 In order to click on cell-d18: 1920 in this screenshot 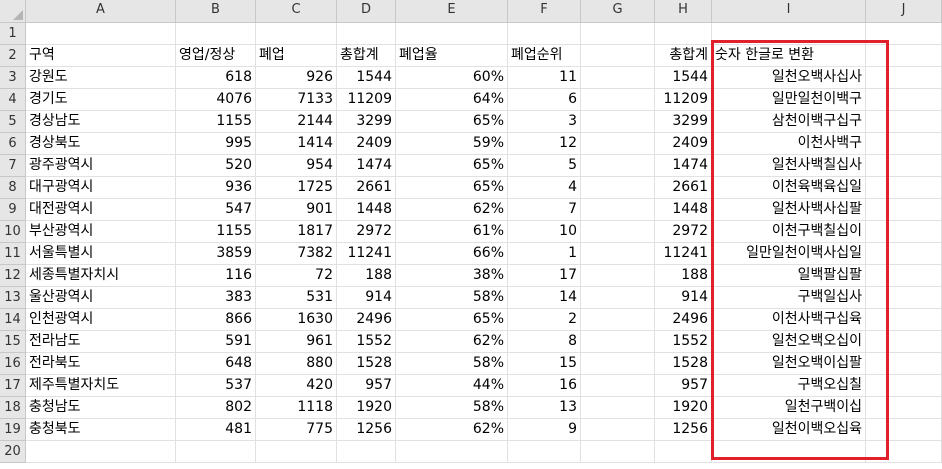, I will do `click(366, 408)`.